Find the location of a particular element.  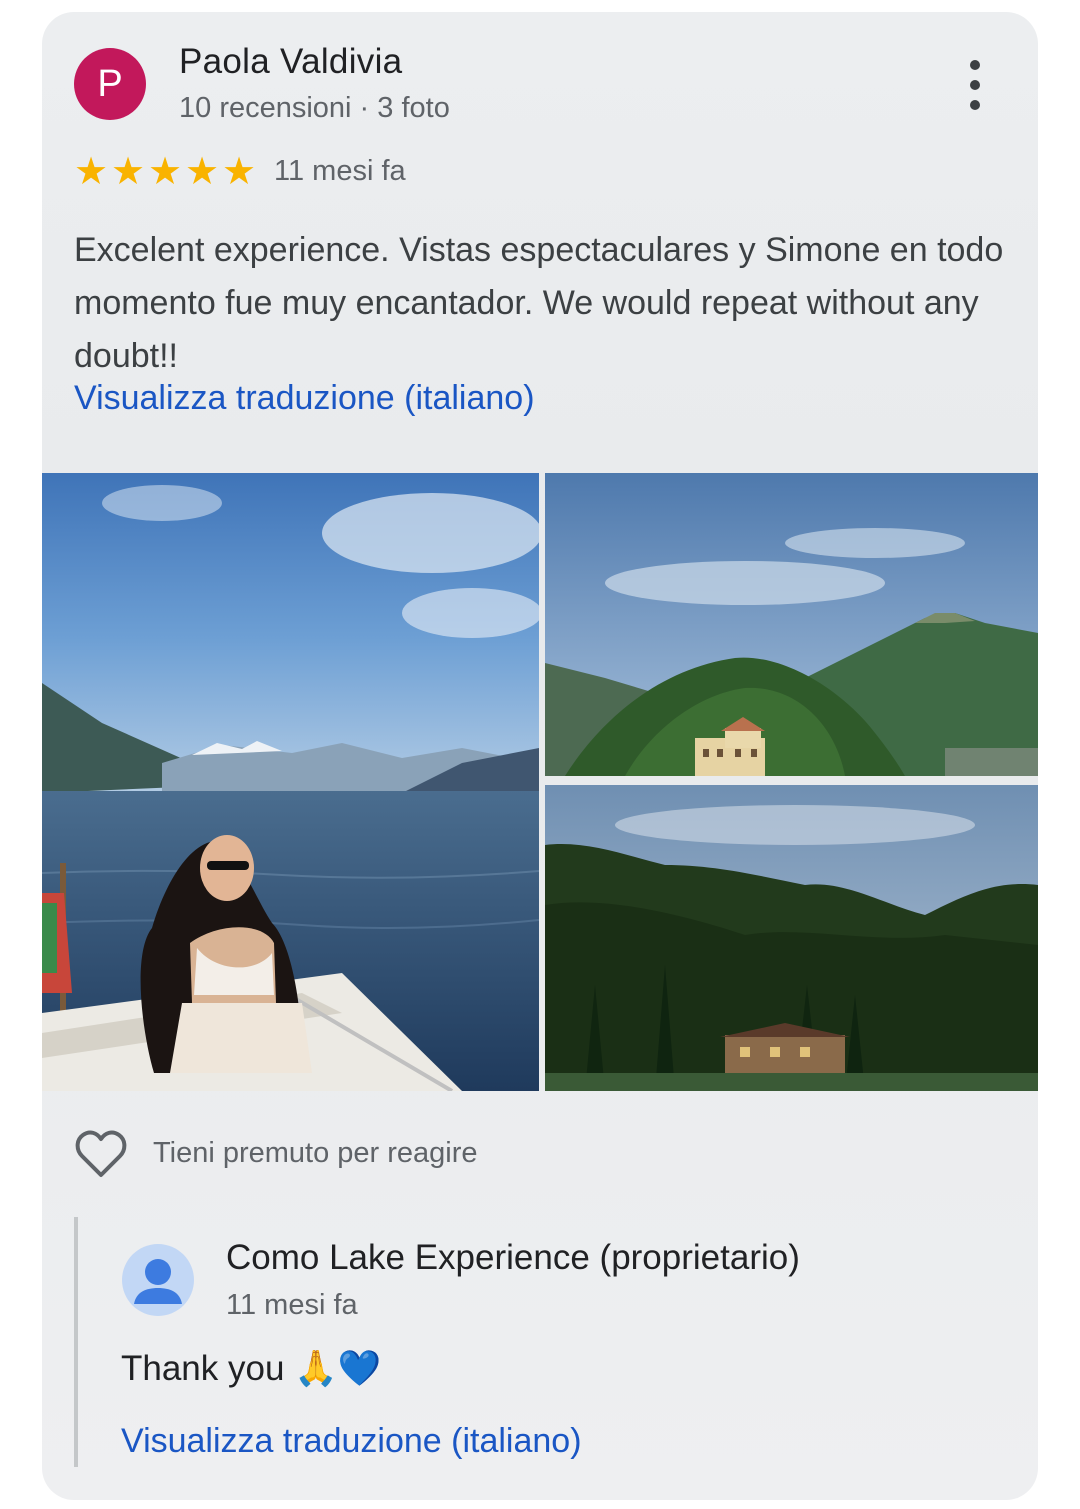

translate-review-link: Visualizza traduzione (italiano) is located at coordinates (304, 398).